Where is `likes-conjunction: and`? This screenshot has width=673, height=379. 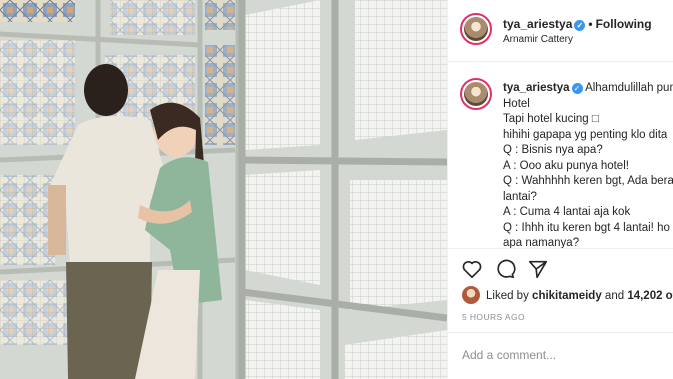 likes-conjunction: and is located at coordinates (614, 296).